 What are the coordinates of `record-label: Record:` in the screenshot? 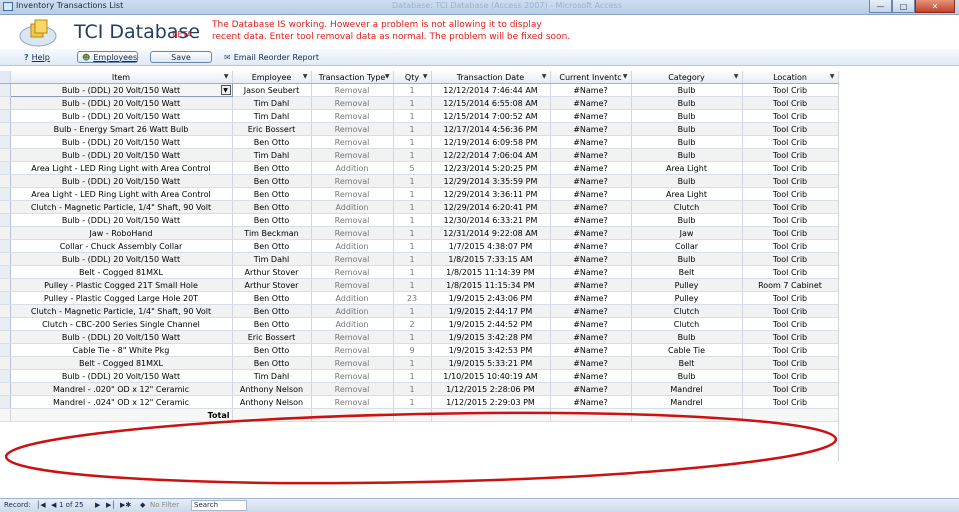 It's located at (17, 505).